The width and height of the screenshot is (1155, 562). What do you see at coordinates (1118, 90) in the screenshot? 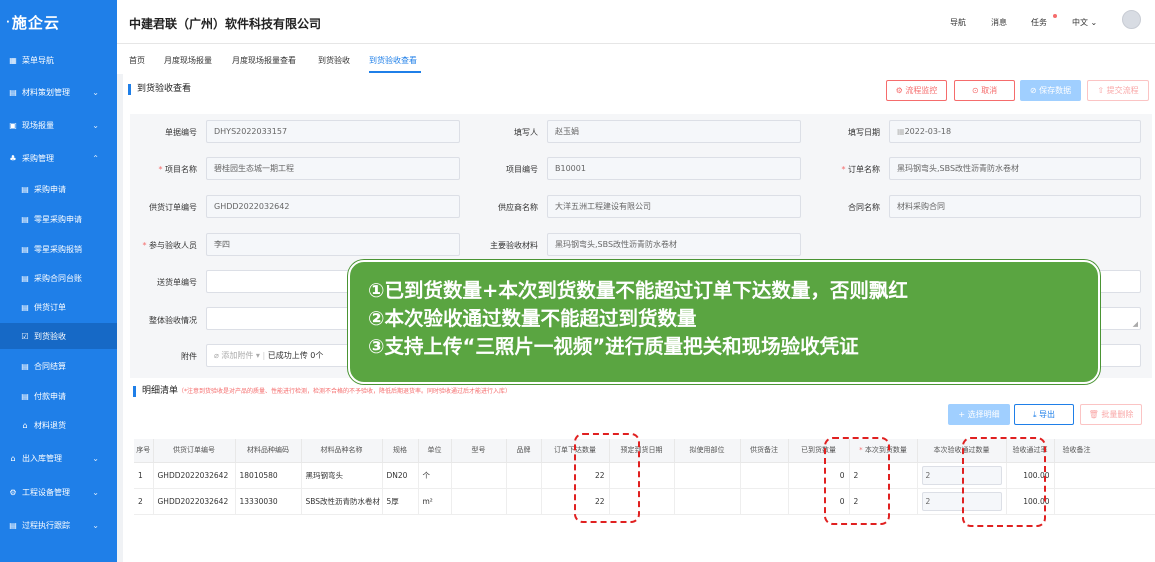
I see `submit-process-button: ⇧ 提交流程` at bounding box center [1118, 90].